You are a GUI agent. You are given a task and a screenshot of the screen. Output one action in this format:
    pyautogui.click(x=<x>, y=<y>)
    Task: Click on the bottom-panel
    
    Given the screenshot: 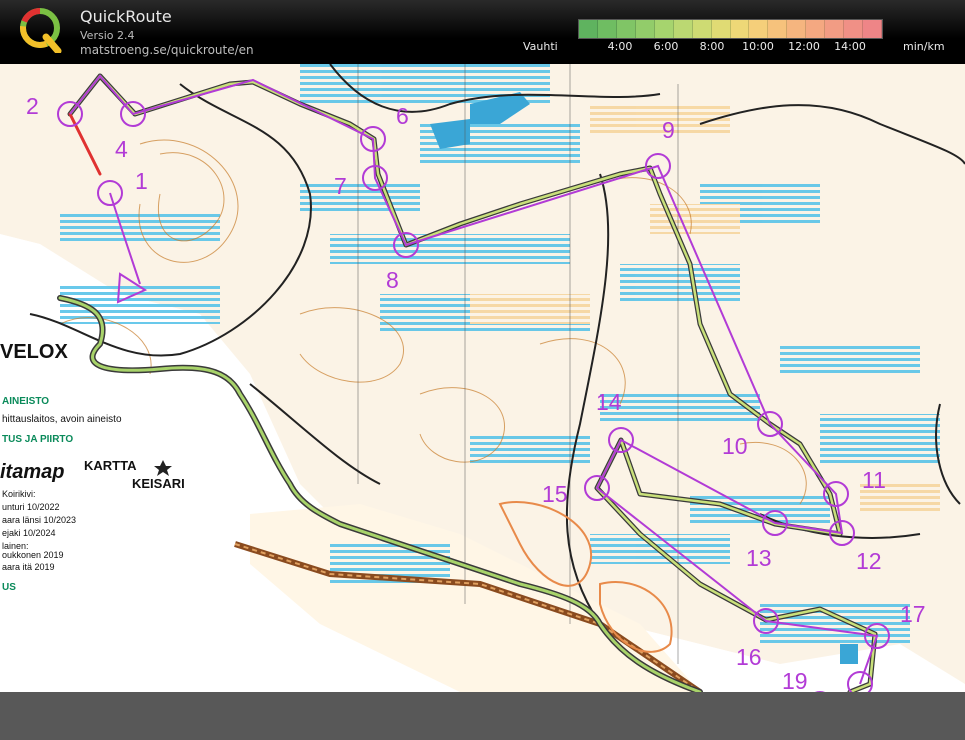 What is the action you would take?
    pyautogui.click(x=482, y=716)
    